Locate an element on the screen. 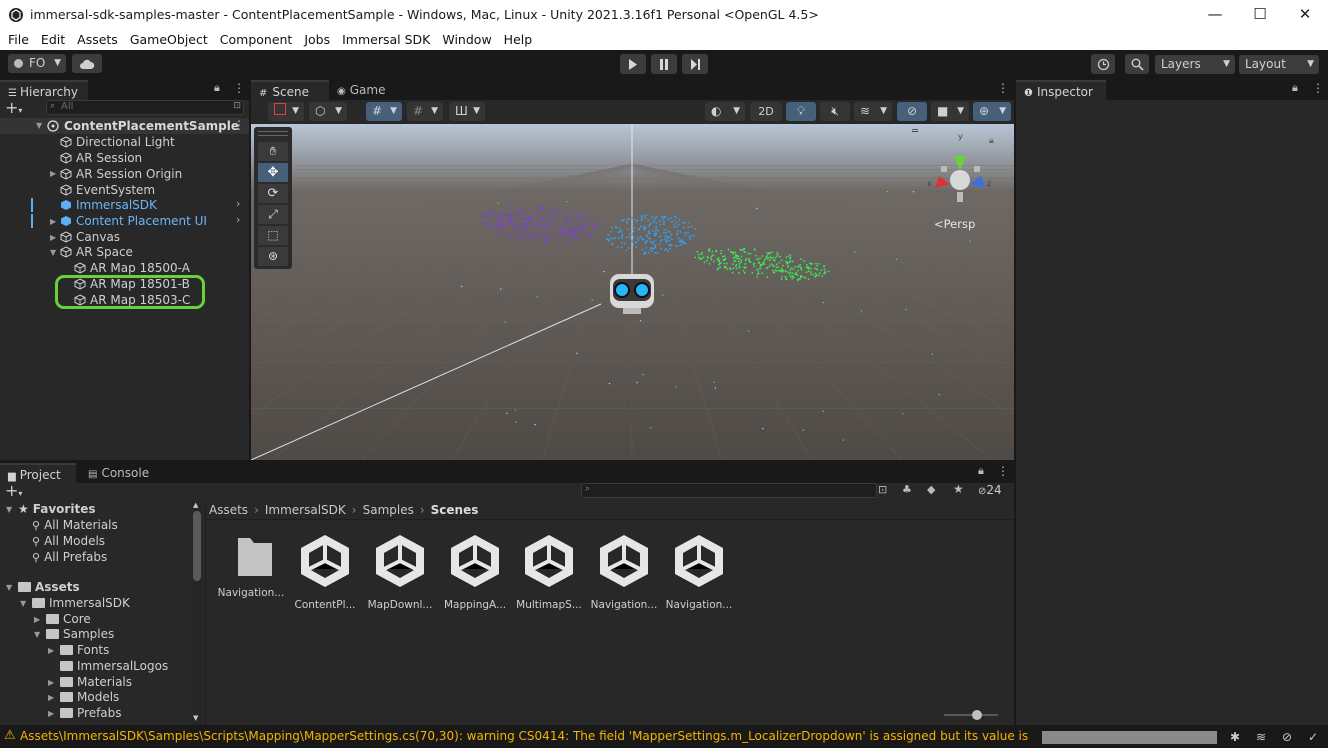 The image size is (1328, 748). tree-scrollbar: ▲ ▼ is located at coordinates (197, 613).